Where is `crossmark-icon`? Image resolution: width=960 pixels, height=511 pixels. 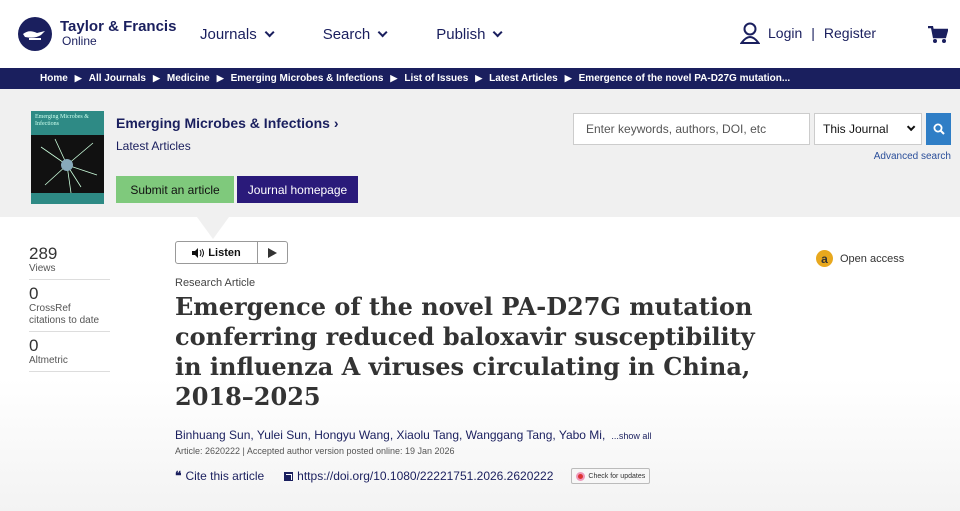
crossmark-icon is located at coordinates (581, 476).